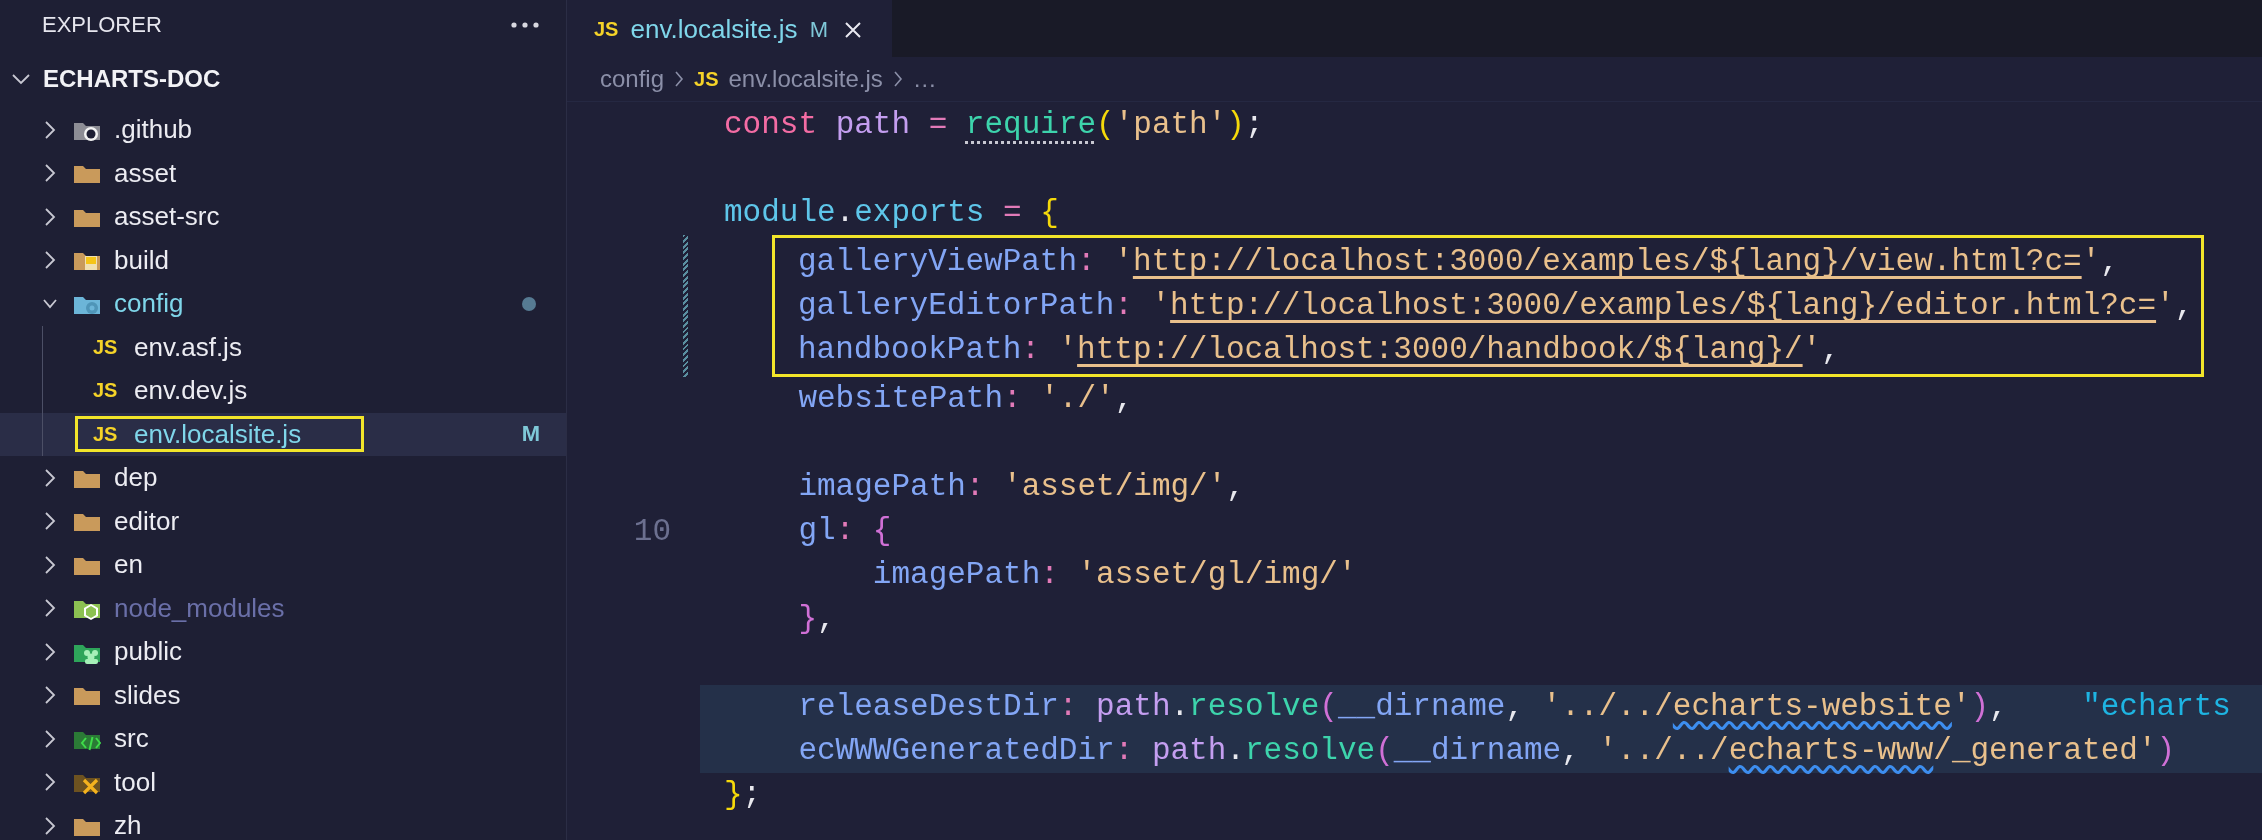 Image resolution: width=2262 pixels, height=840 pixels. I want to click on modified-dot, so click(529, 303).